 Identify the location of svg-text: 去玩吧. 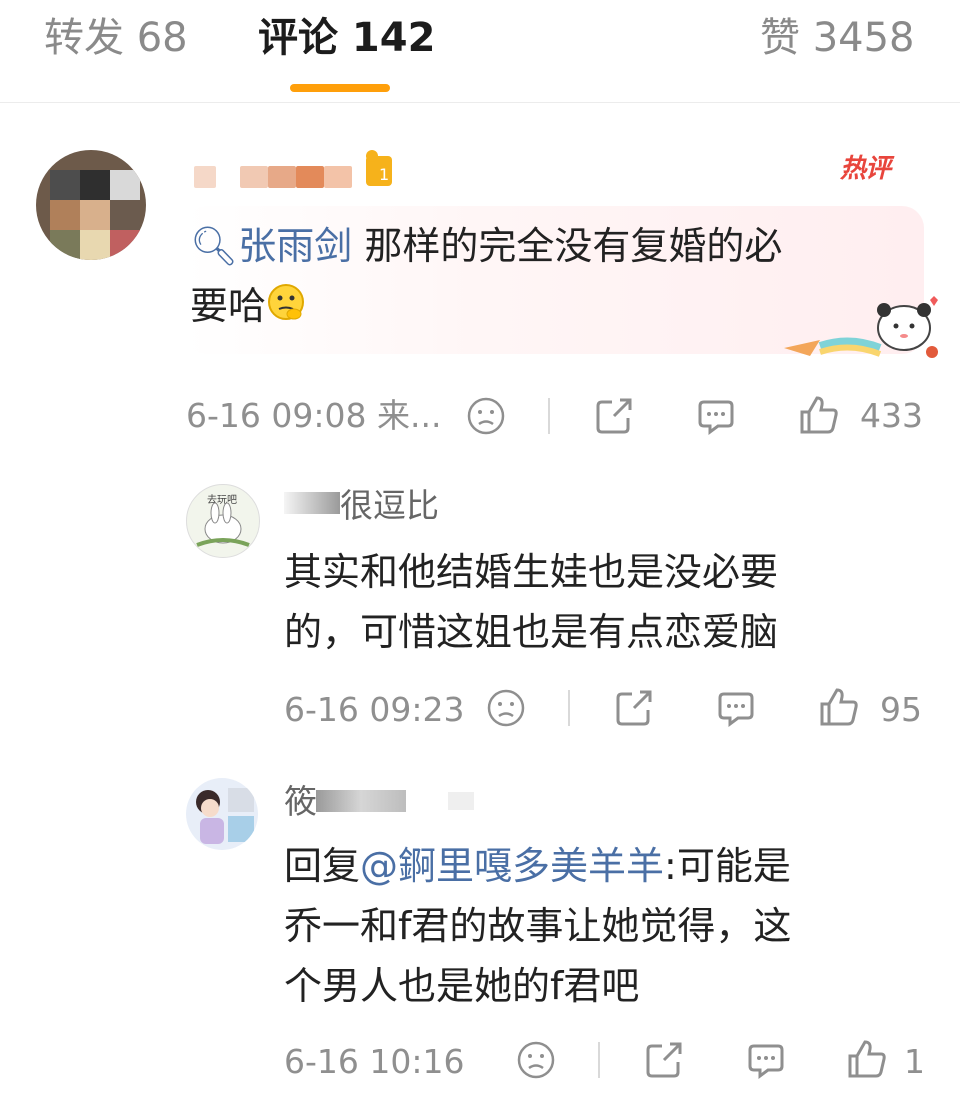
(222, 500).